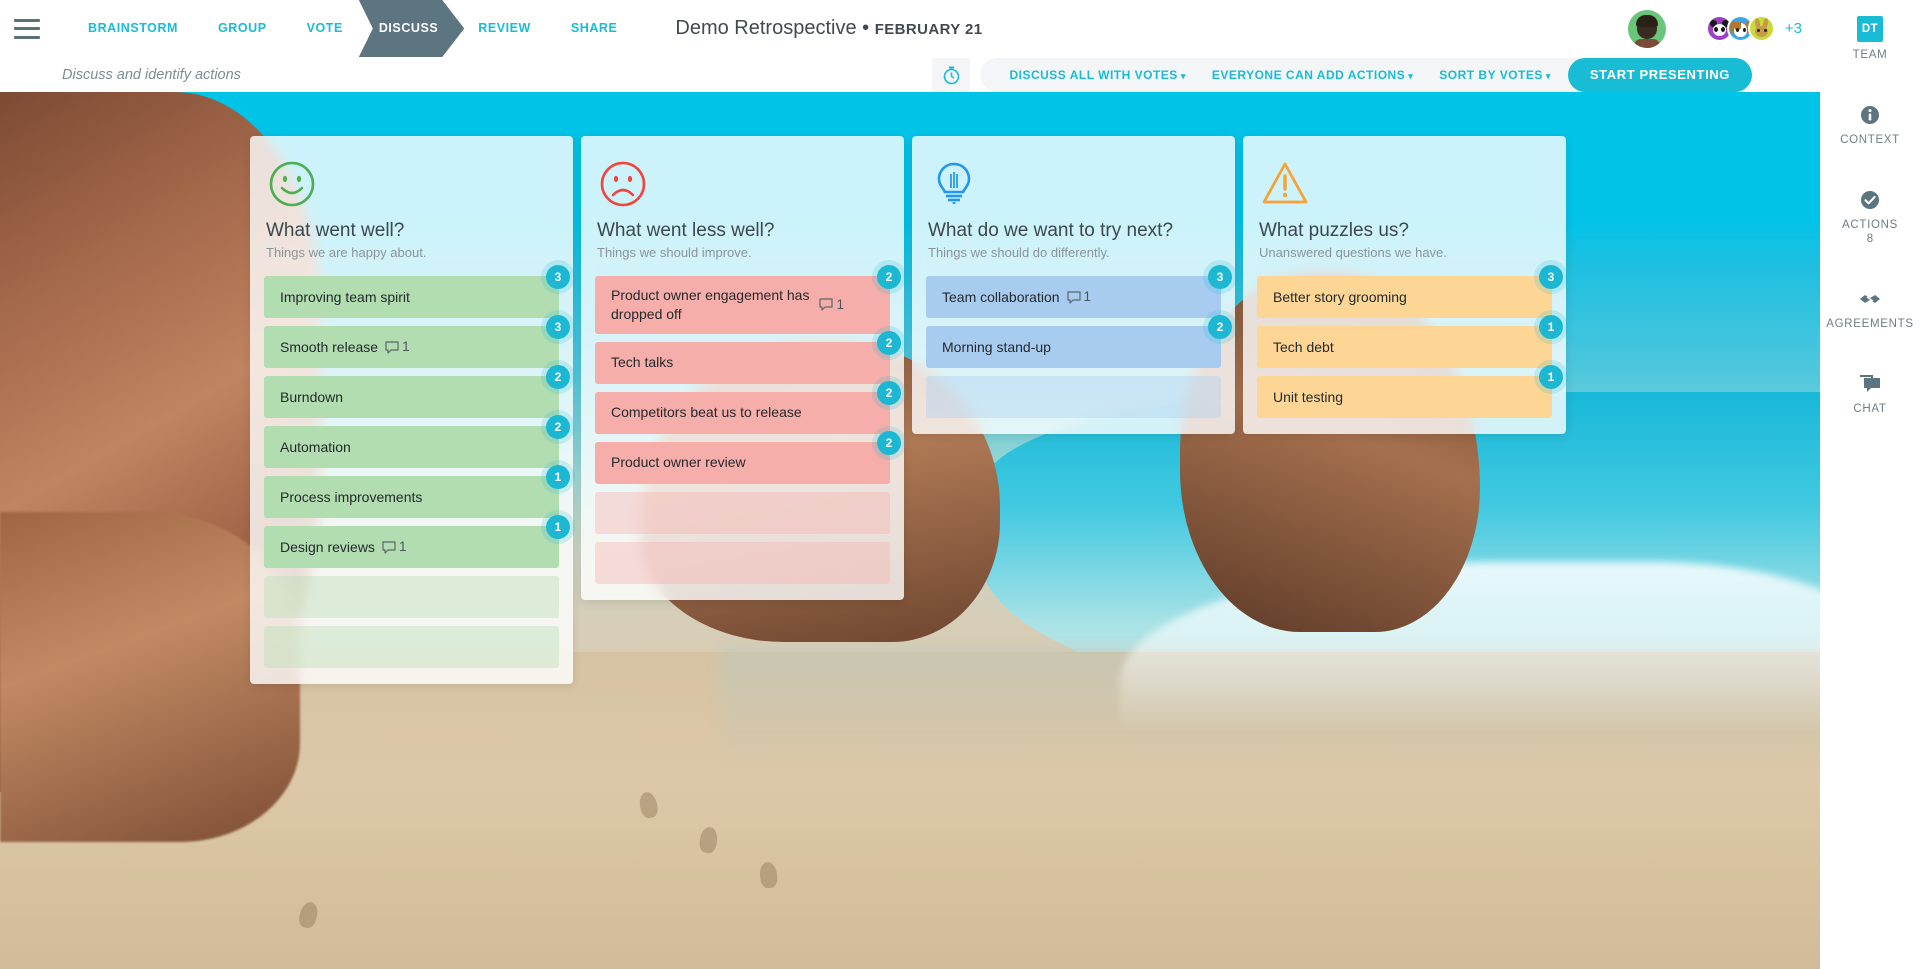  Describe the element at coordinates (417, 441) in the screenshot. I see `idea-card: Automation 2` at that location.